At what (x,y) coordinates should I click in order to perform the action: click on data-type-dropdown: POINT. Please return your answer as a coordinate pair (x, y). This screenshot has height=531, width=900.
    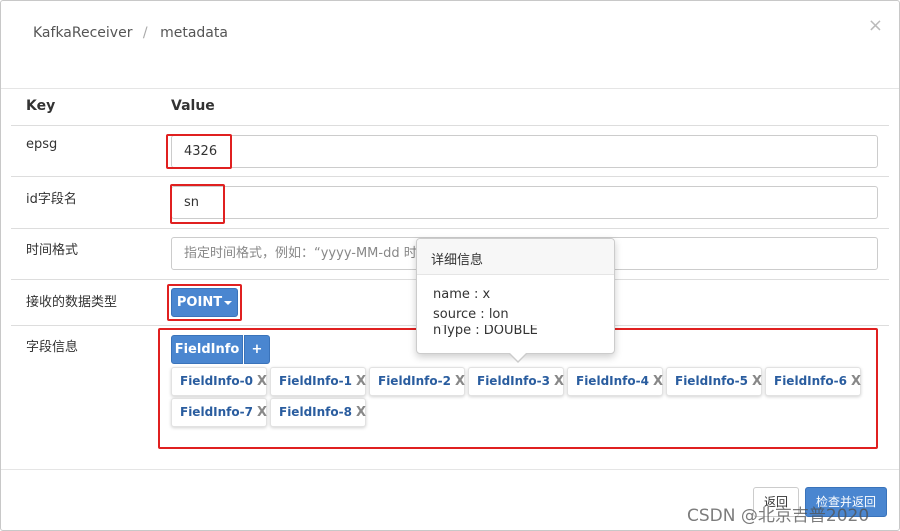
    Looking at the image, I should click on (204, 302).